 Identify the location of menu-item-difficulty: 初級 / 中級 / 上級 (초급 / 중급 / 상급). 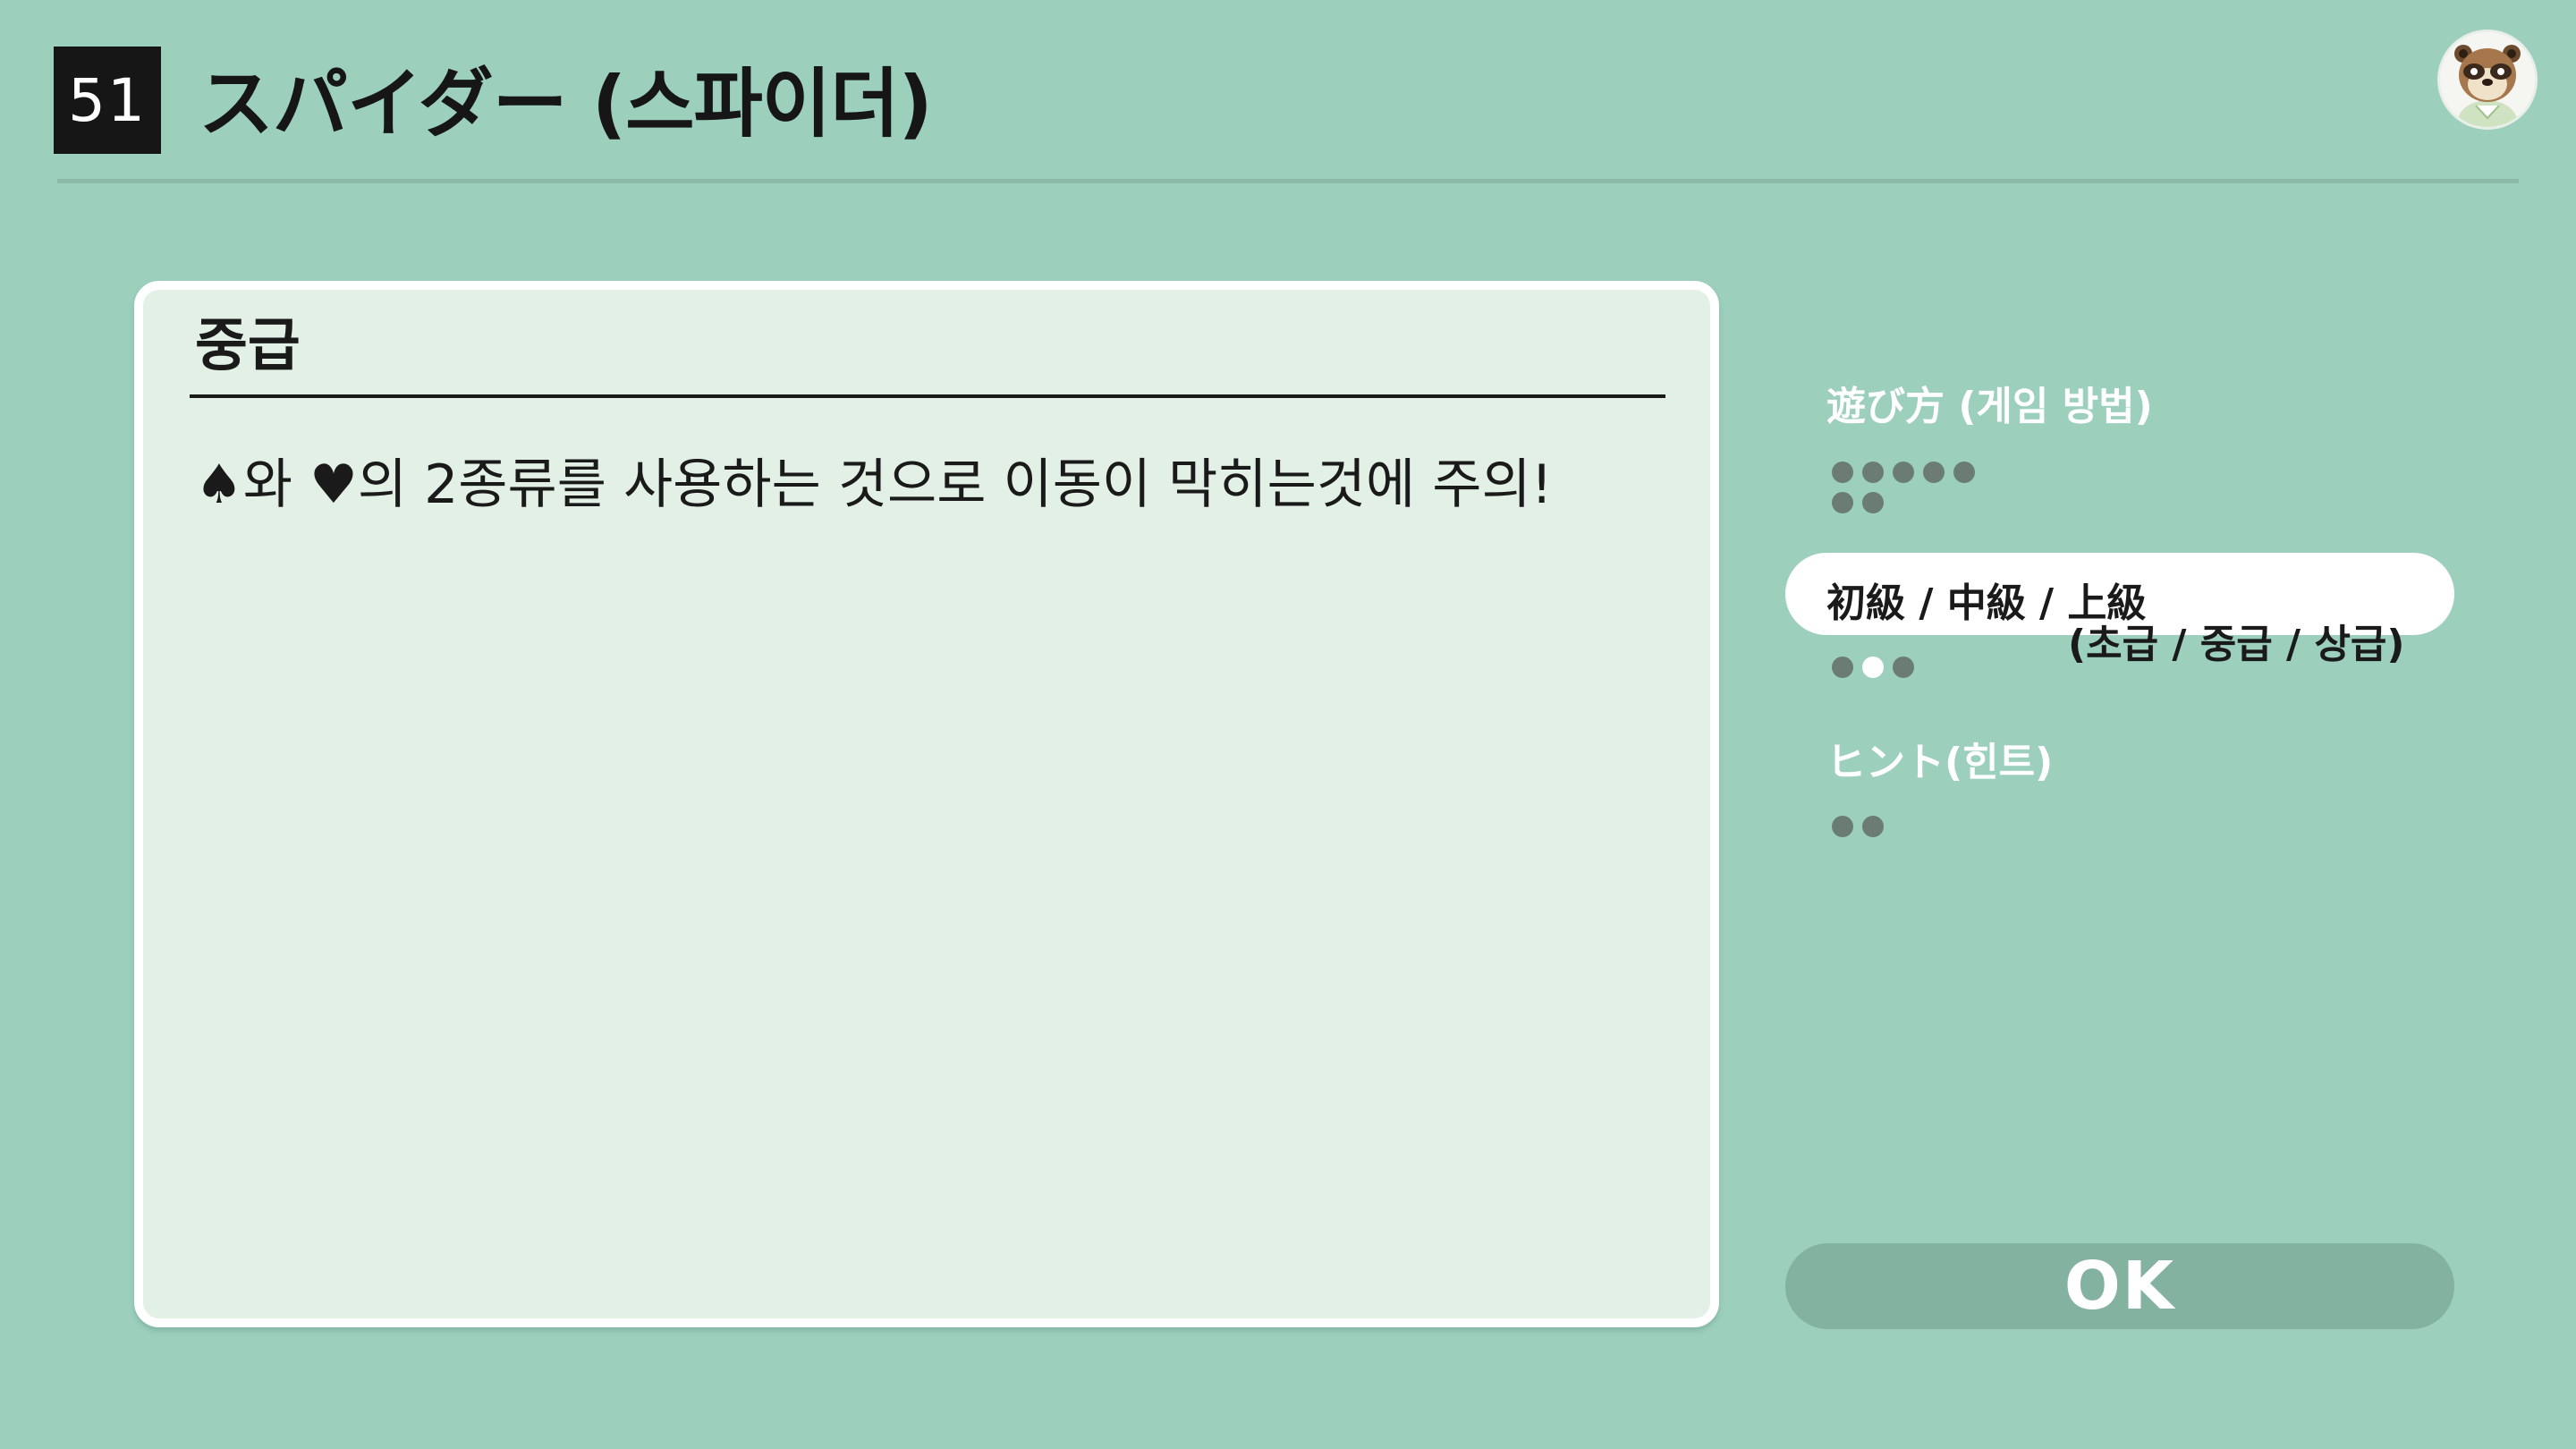
(2125, 620).